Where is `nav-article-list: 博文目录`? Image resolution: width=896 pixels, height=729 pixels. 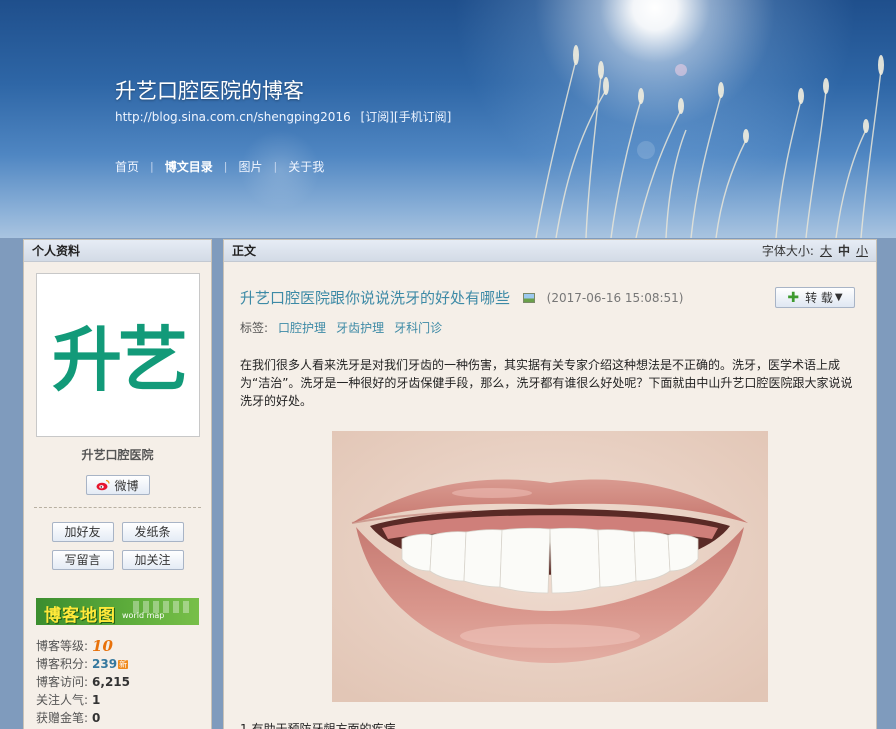
nav-article-list: 博文目录 is located at coordinates (189, 166).